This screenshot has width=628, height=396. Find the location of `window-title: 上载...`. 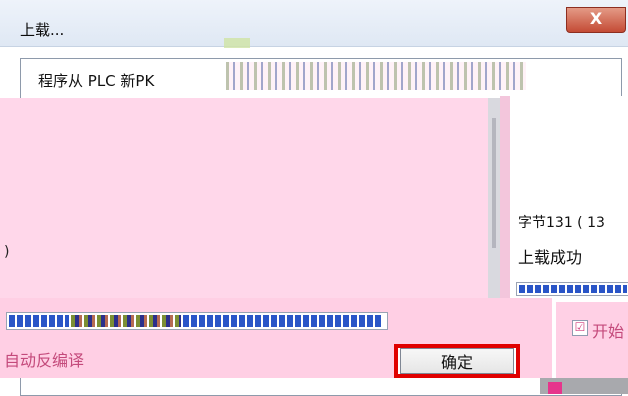

window-title: 上载... is located at coordinates (42, 30).